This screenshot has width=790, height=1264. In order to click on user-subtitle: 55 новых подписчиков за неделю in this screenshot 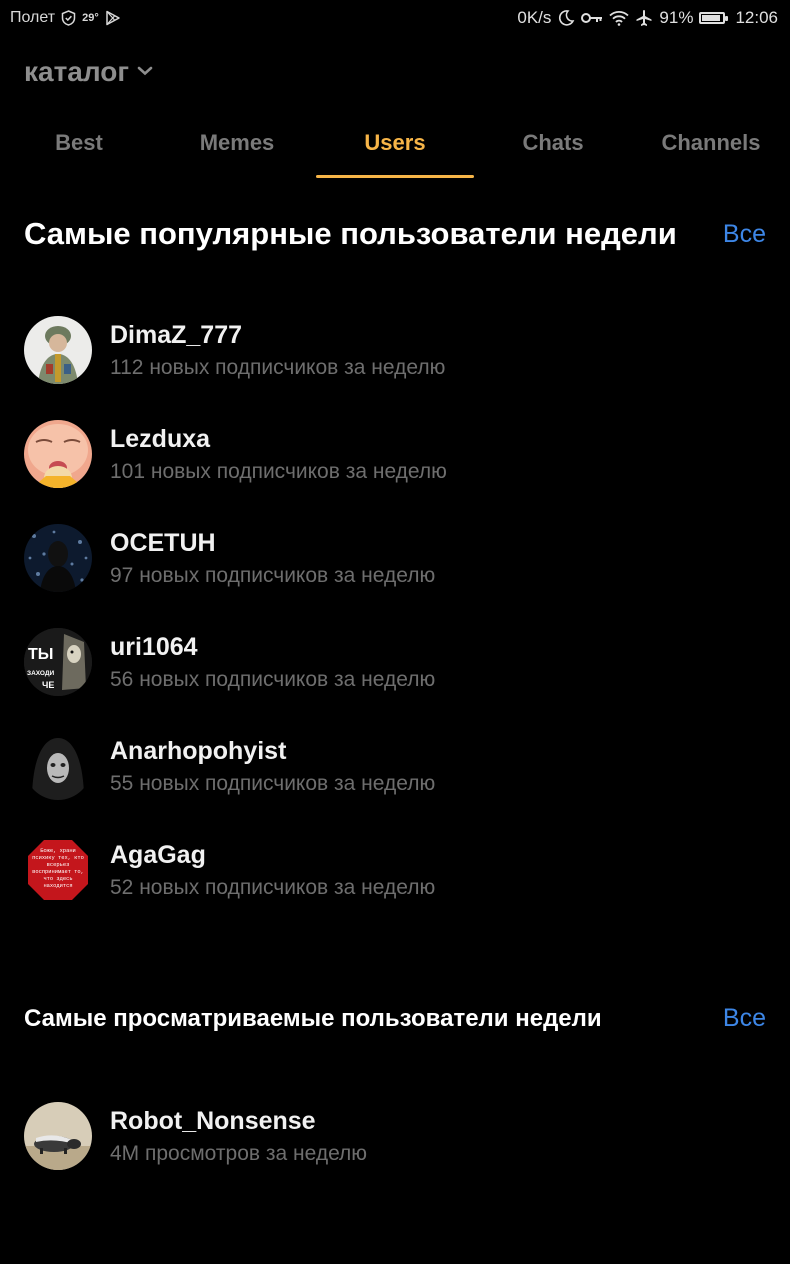, I will do `click(273, 783)`.